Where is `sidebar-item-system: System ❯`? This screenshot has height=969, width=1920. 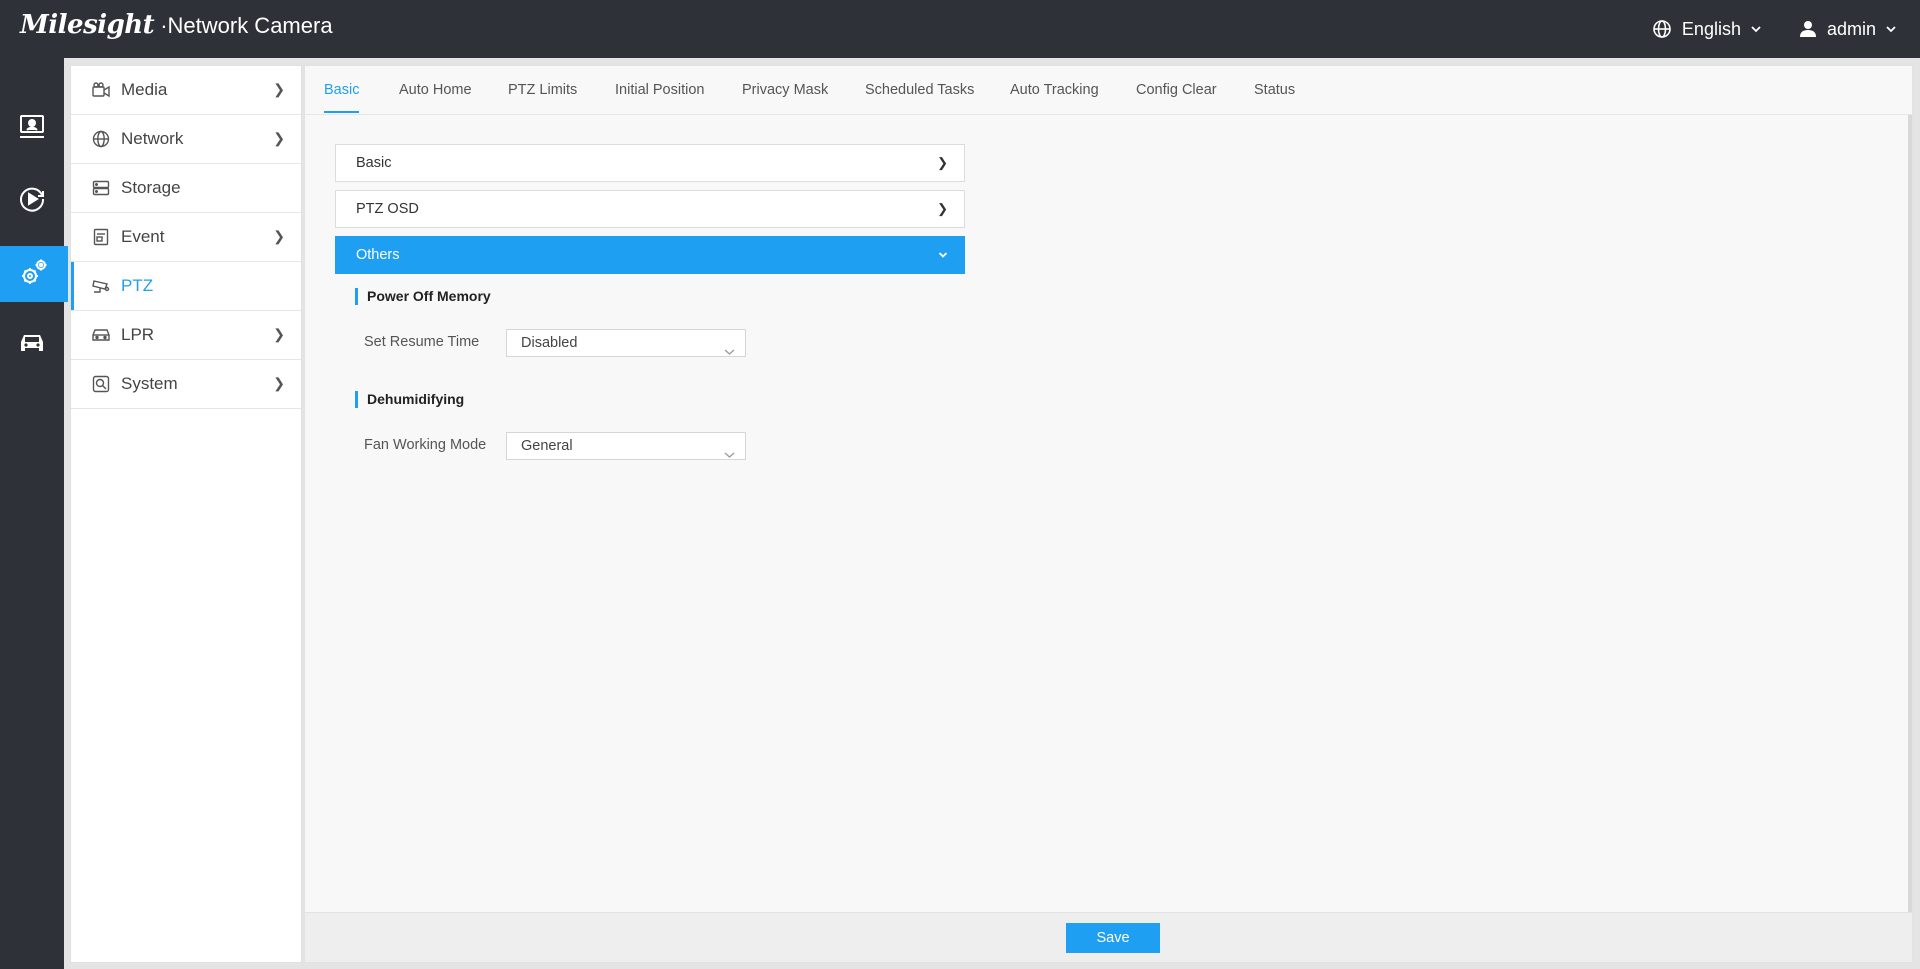
sidebar-item-system: System ❯ is located at coordinates (186, 384).